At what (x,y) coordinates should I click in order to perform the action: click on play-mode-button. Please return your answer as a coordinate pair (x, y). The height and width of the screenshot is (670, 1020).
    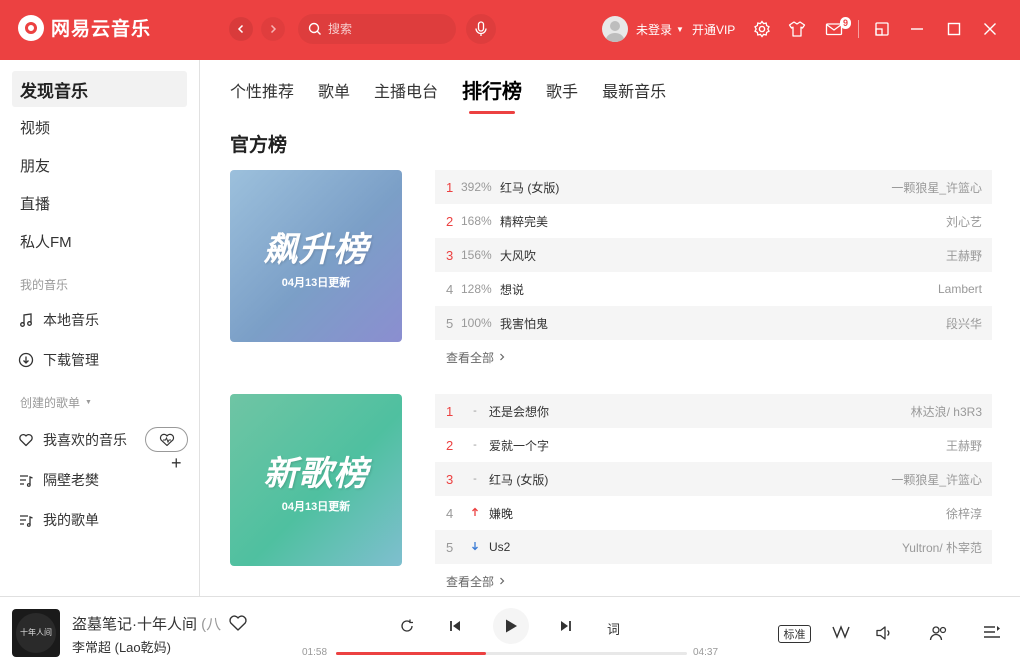
    Looking at the image, I should click on (407, 626).